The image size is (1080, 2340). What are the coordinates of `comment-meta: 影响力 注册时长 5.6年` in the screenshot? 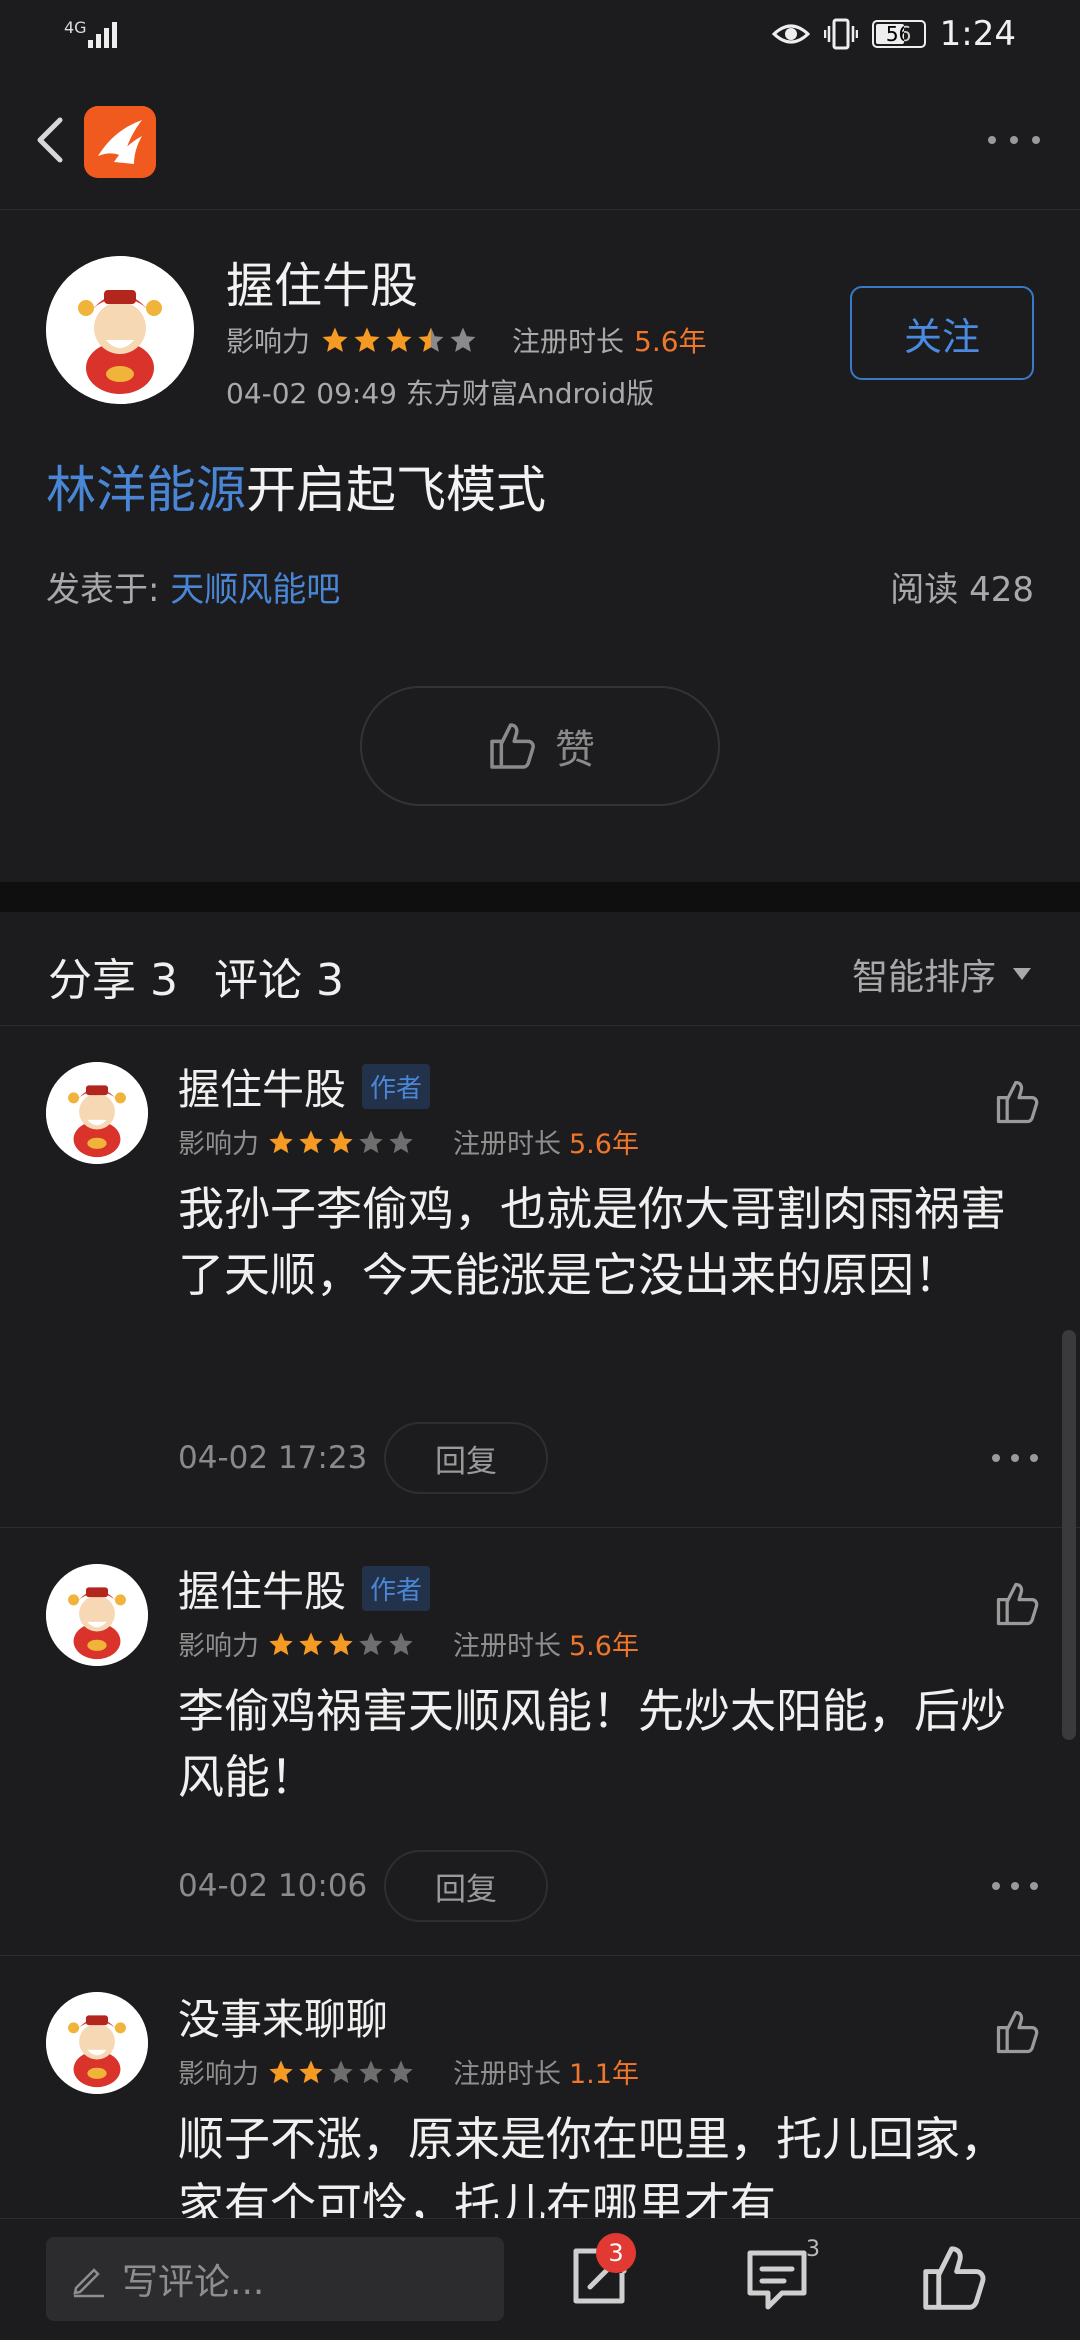 It's located at (408, 1141).